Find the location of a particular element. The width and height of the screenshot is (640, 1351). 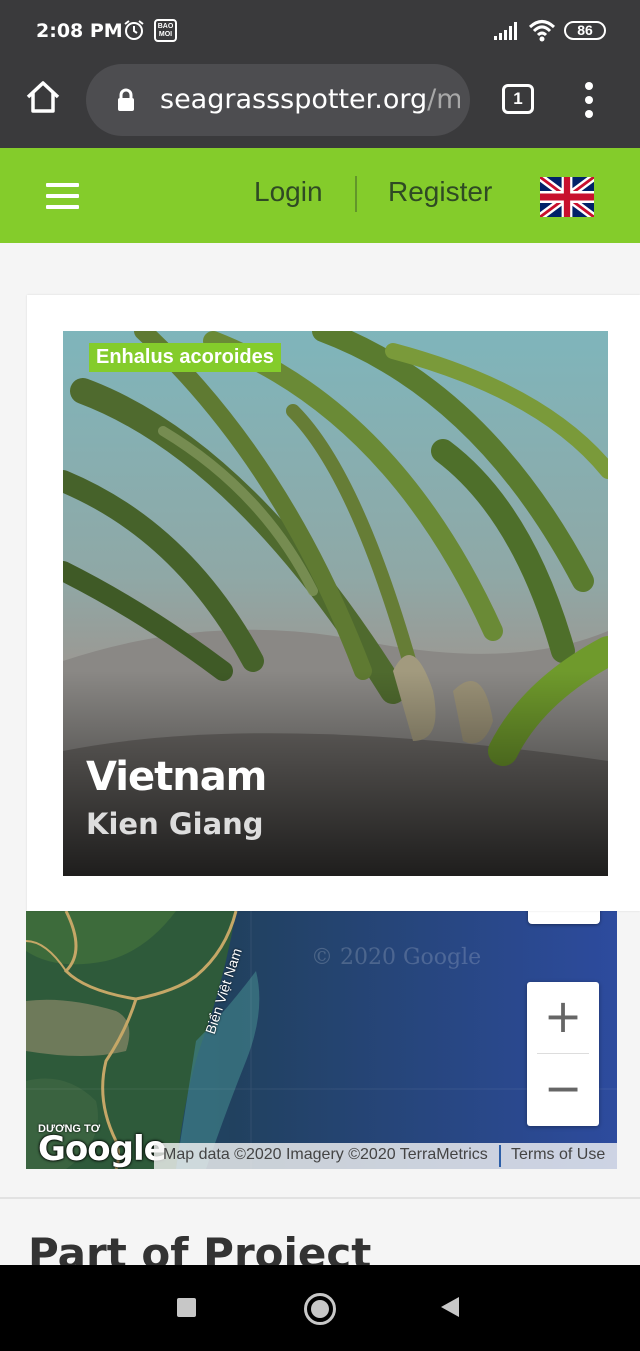

map-watermark: © 2020 Google is located at coordinates (396, 957).